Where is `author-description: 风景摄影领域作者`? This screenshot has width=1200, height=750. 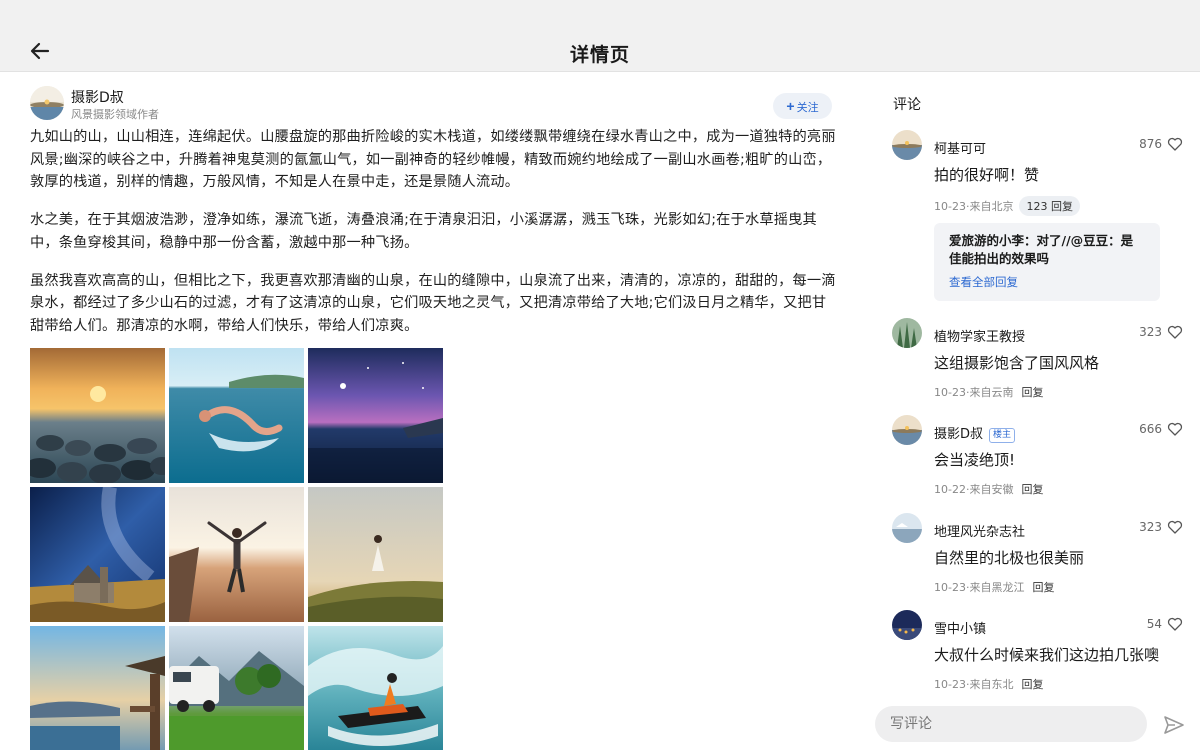 author-description: 风景摄影领域作者 is located at coordinates (115, 114).